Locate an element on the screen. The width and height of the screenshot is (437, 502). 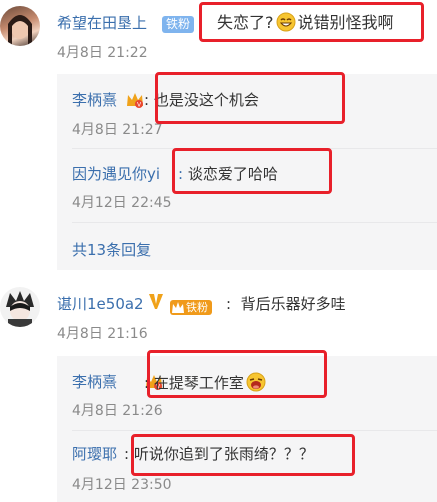
avatar-anime-icon is located at coordinates (20, 309).